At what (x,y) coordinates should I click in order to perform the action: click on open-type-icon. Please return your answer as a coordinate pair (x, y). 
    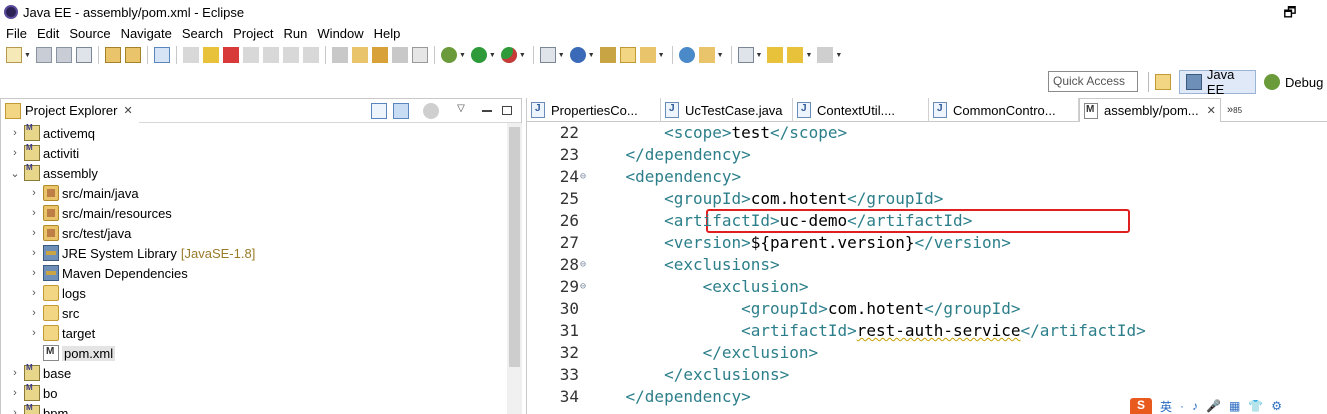
    Looking at the image, I should click on (359, 55).